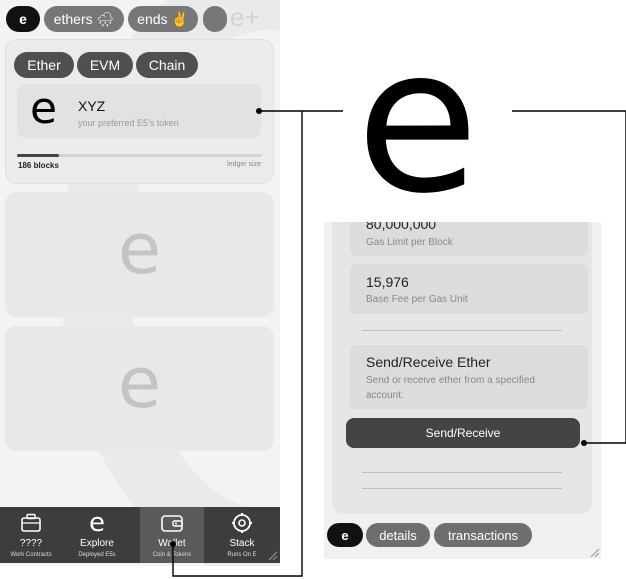 This screenshot has height=579, width=626. What do you see at coordinates (31, 523) in the screenshot?
I see `briefcase-icon` at bounding box center [31, 523].